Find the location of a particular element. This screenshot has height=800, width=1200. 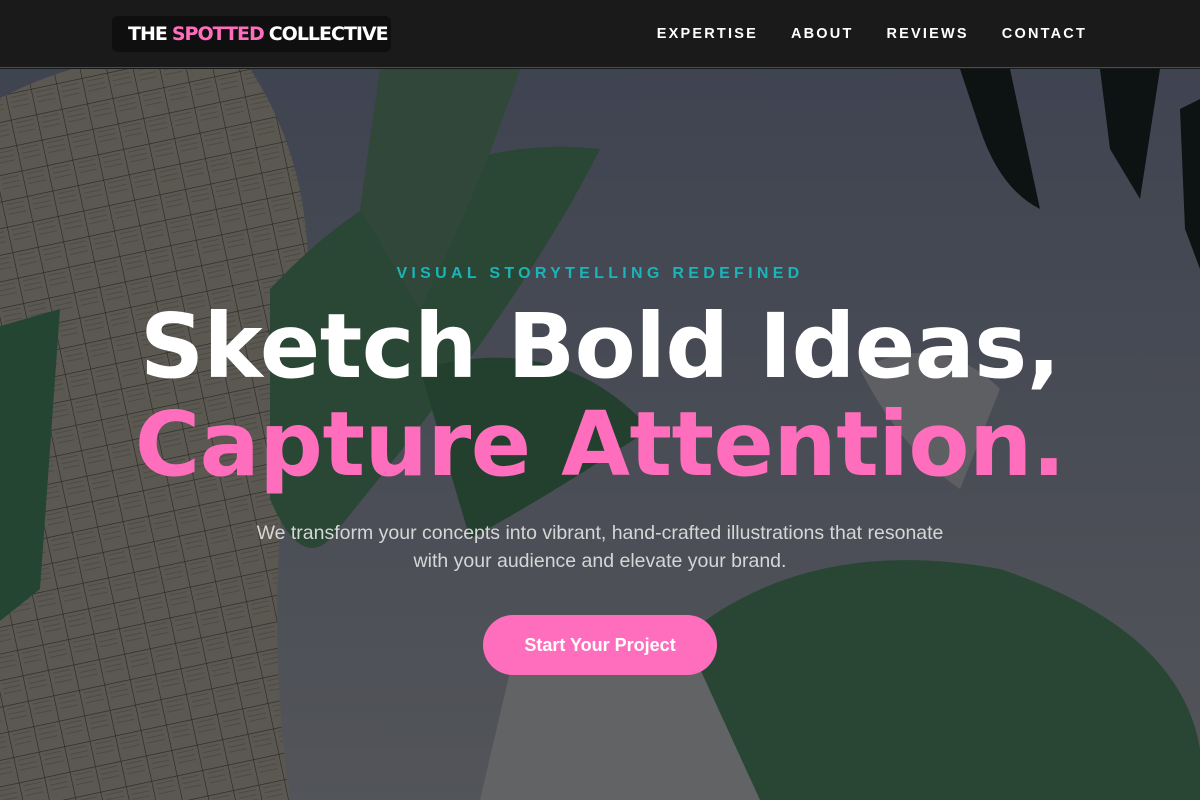

headline-line-2: Capture Attention. is located at coordinates (600, 444).